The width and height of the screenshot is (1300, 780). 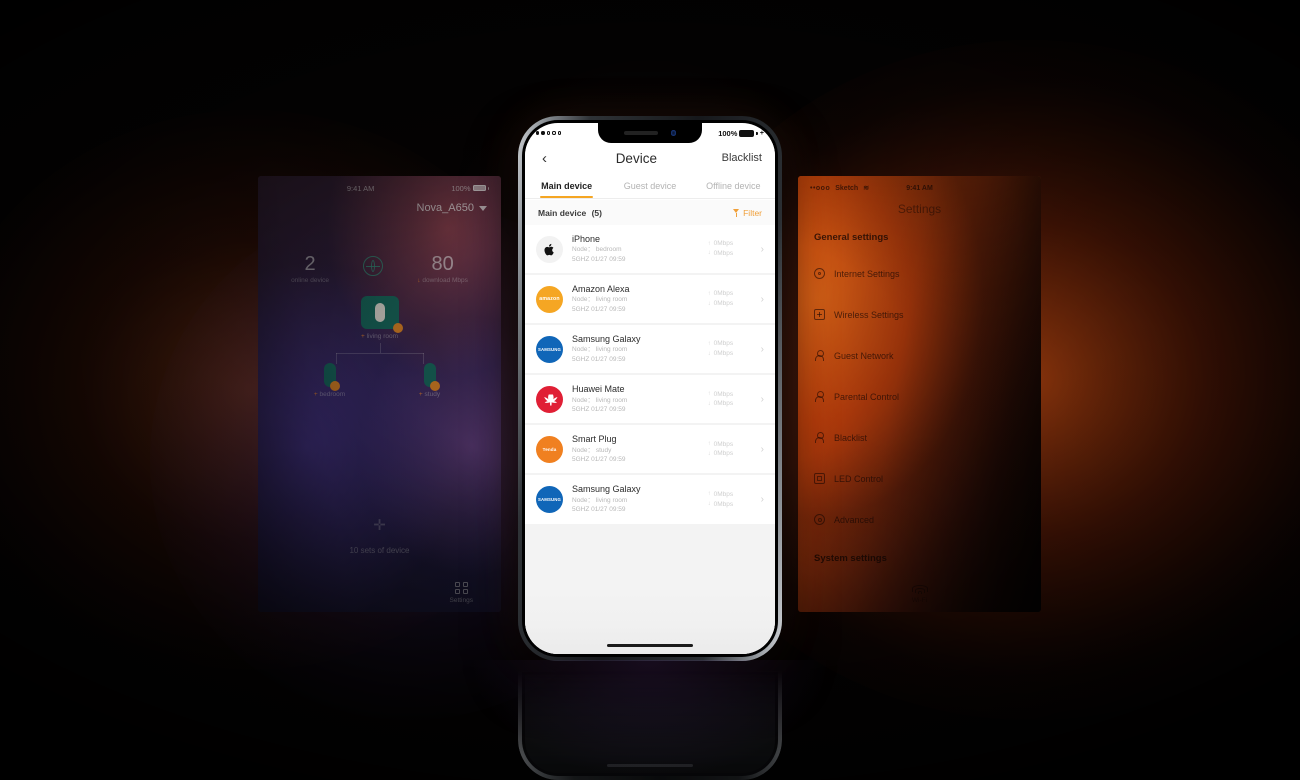 I want to click on stat-online-devices: 2 online device, so click(x=310, y=269).